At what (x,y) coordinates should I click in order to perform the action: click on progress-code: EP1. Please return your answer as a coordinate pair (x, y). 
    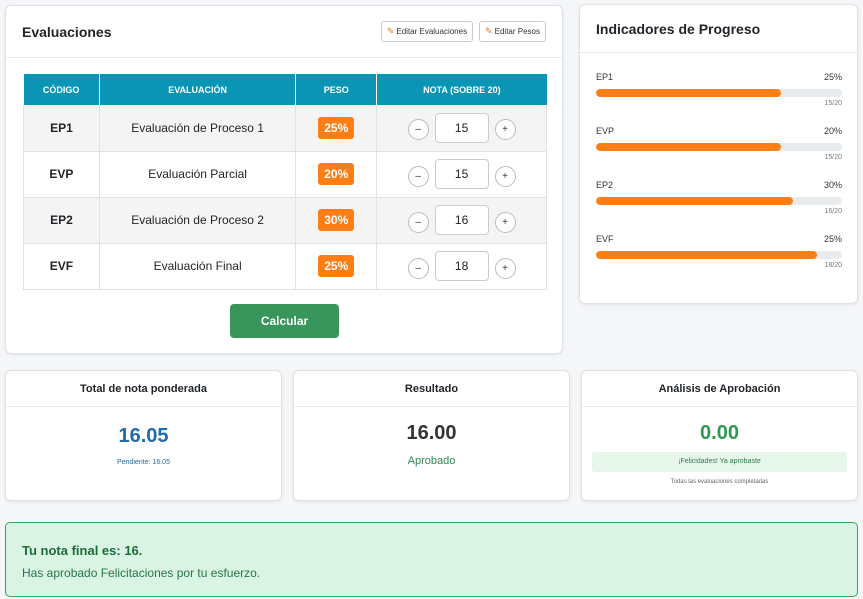
    Looking at the image, I should click on (605, 77).